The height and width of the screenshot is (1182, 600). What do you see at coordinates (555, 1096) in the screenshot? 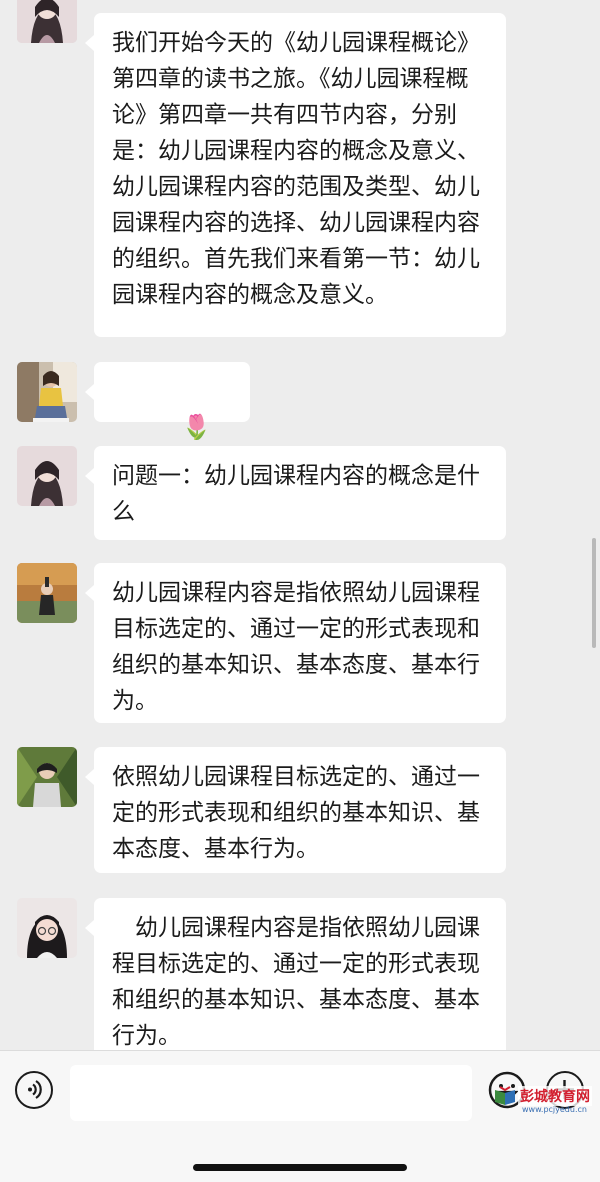
I see `watermark-title: 彭城教育网` at bounding box center [555, 1096].